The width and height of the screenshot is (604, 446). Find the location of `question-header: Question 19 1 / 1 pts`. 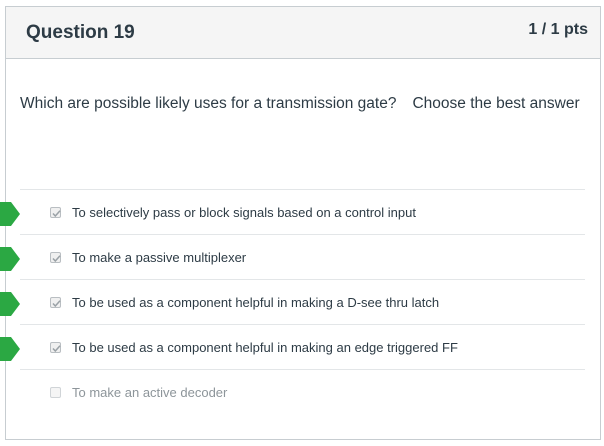

question-header: Question 19 1 / 1 pts is located at coordinates (303, 33).